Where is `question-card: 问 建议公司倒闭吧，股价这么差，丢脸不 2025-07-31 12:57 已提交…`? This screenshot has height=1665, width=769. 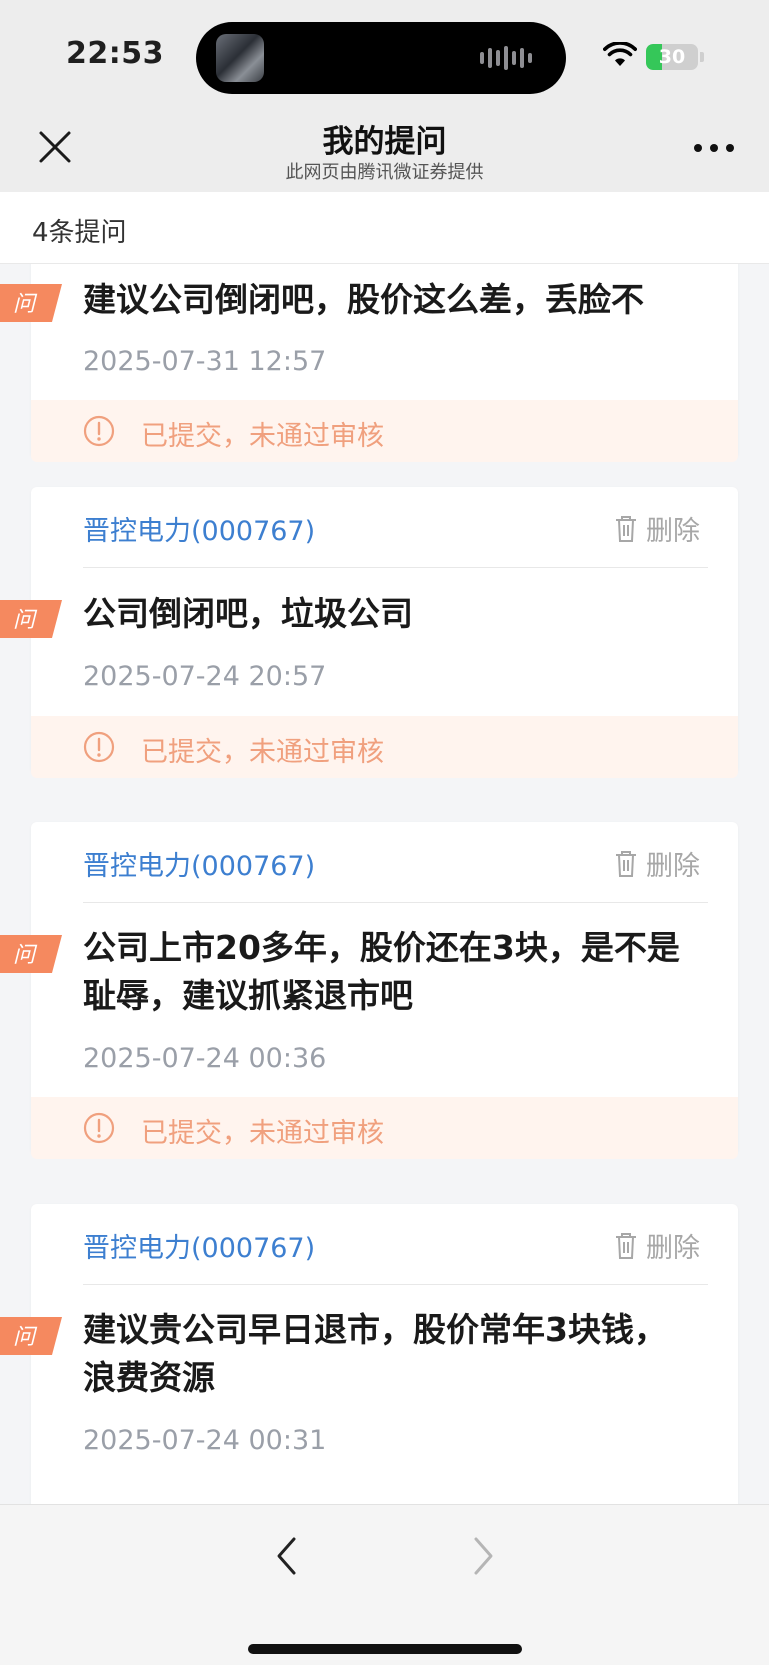 question-card: 问 建议公司倒闭吧，股价这么差，丢脸不 2025-07-31 12:57 已提交… is located at coordinates (369, 363).